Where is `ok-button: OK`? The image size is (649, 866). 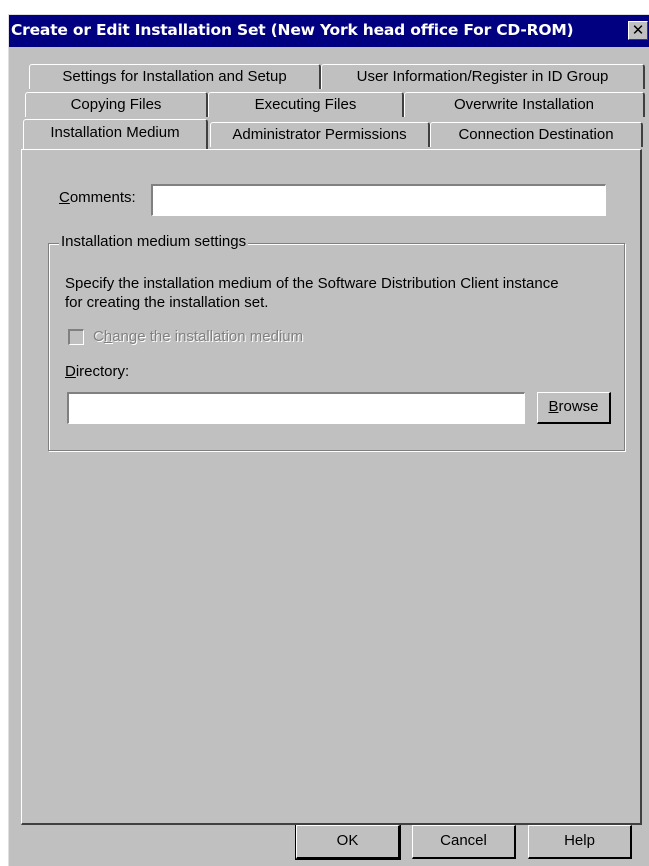 ok-button: OK is located at coordinates (348, 842).